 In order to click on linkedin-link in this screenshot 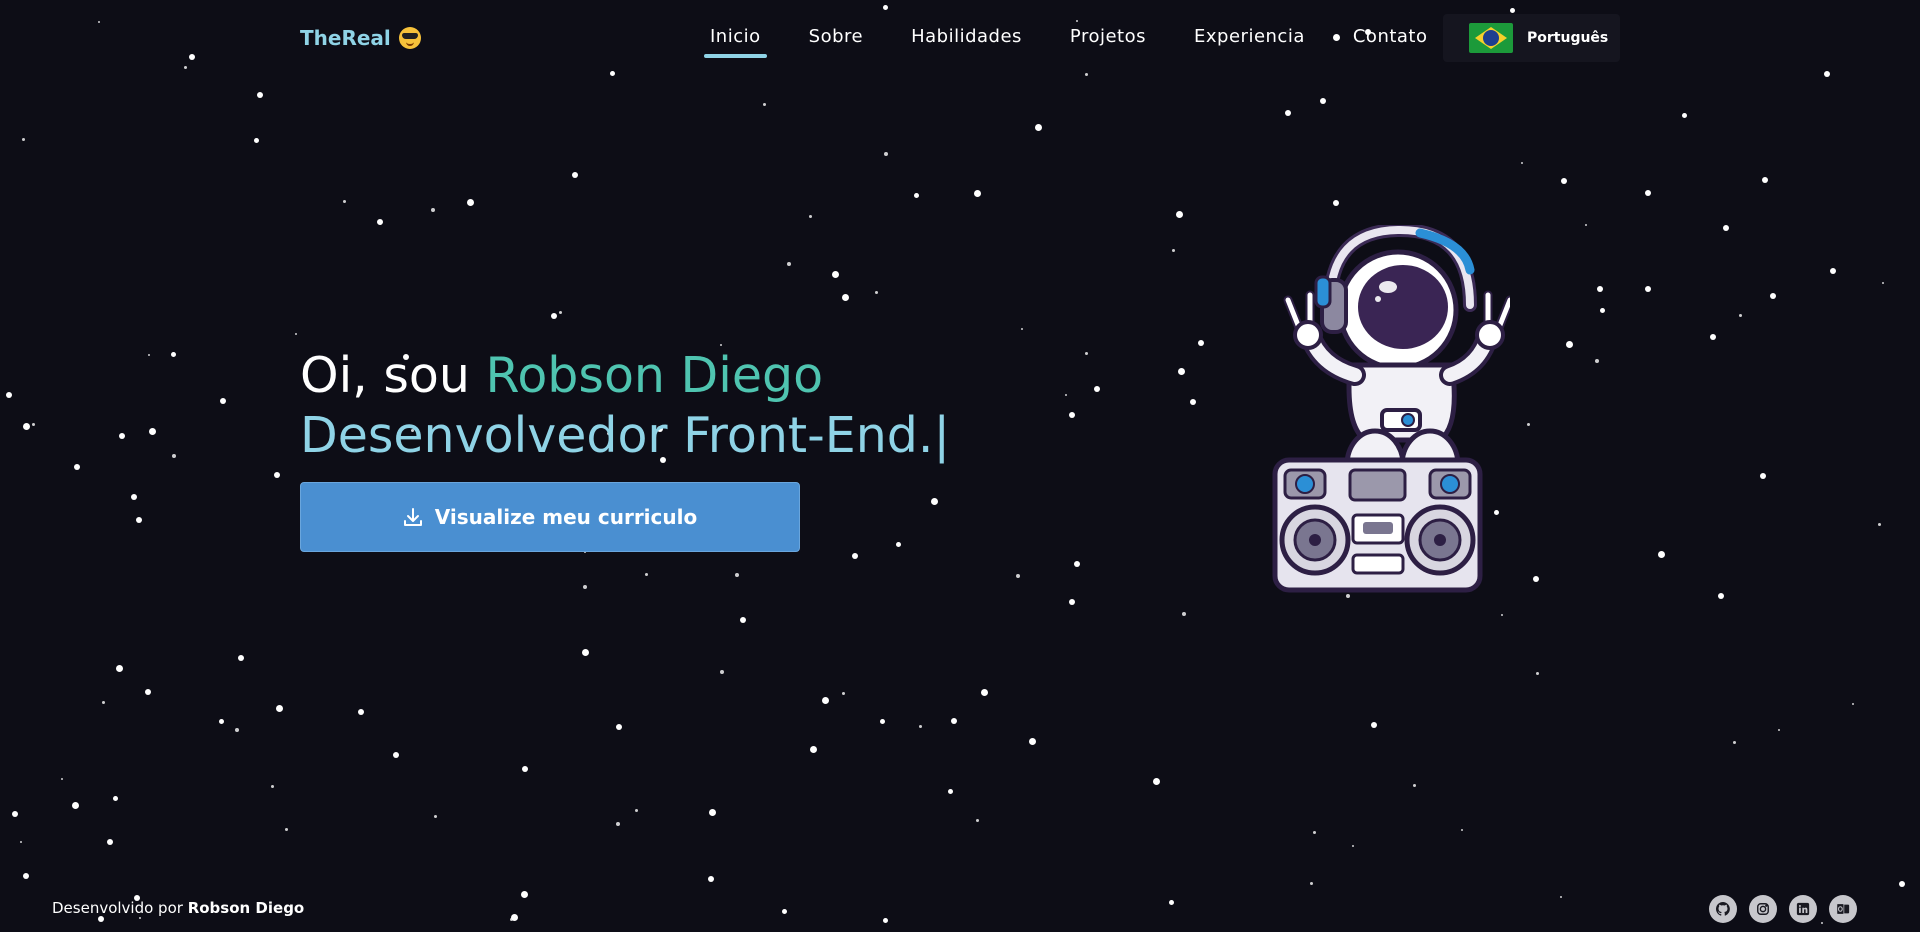, I will do `click(1803, 909)`.